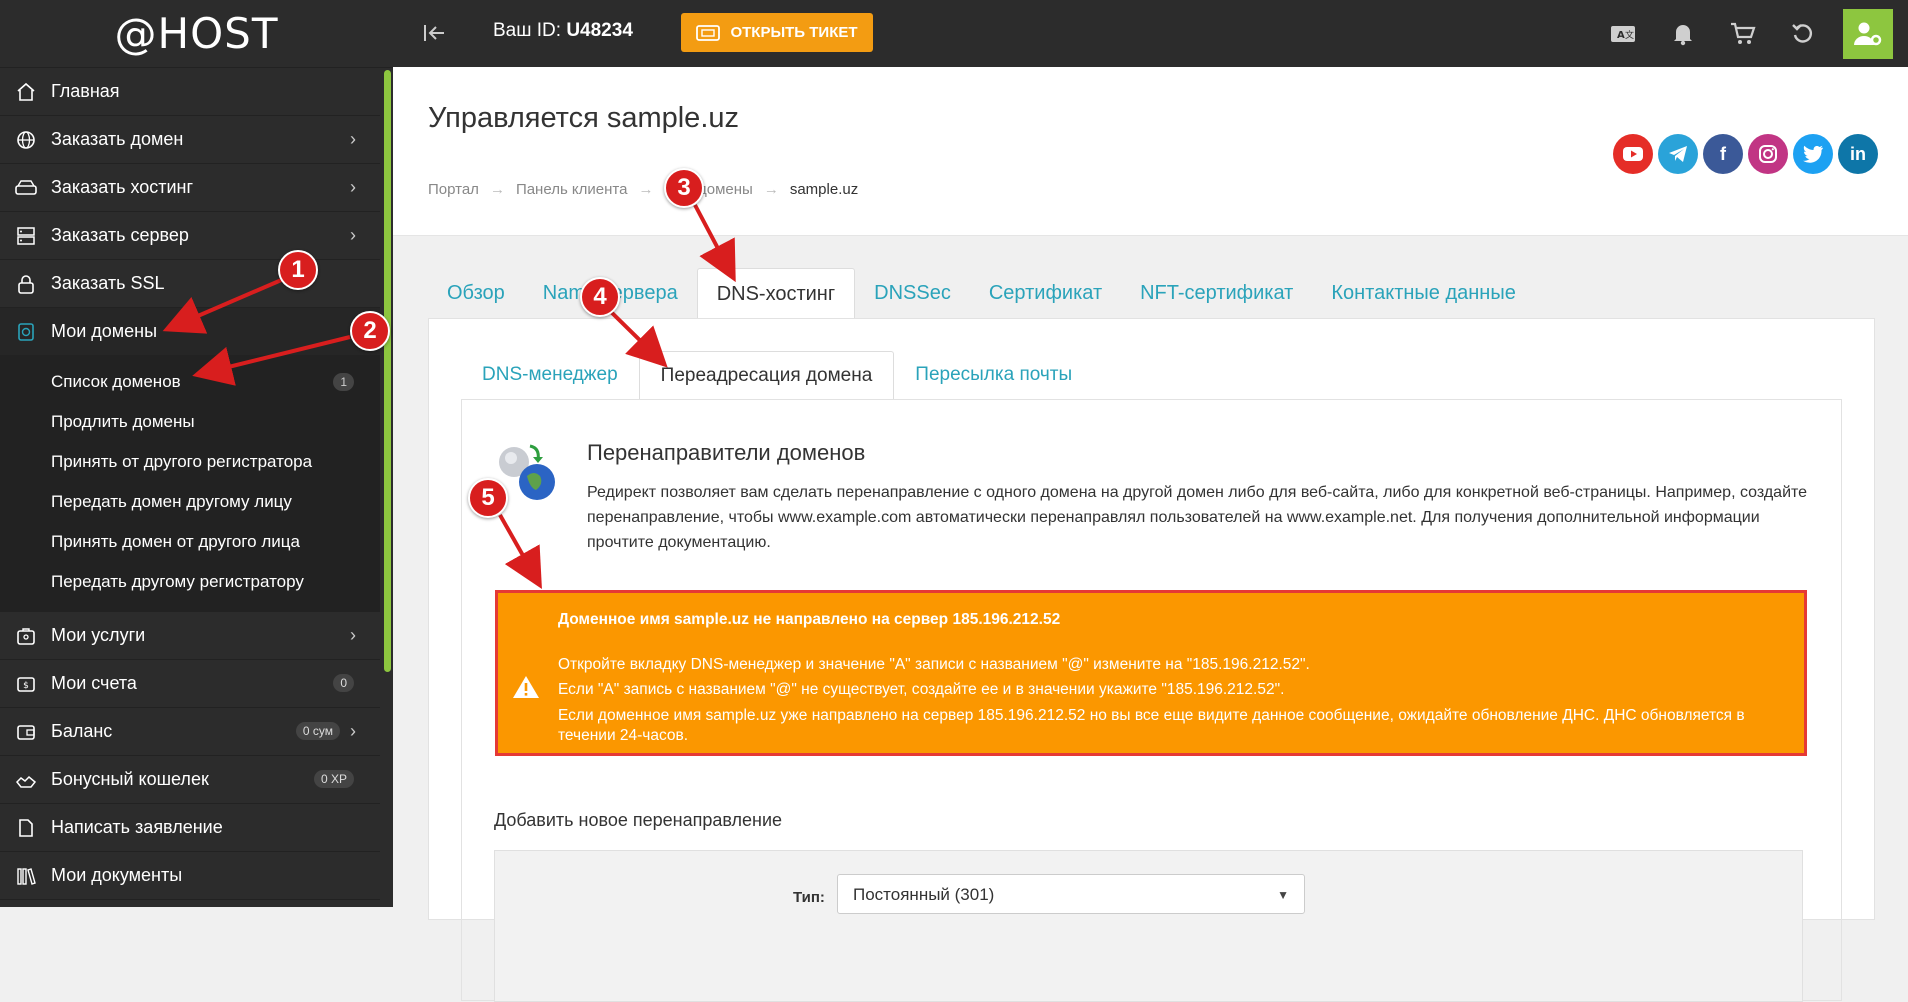  Describe the element at coordinates (175, 541) in the screenshot. I see `submenu-item-label: Принять домен от другого лица` at that location.